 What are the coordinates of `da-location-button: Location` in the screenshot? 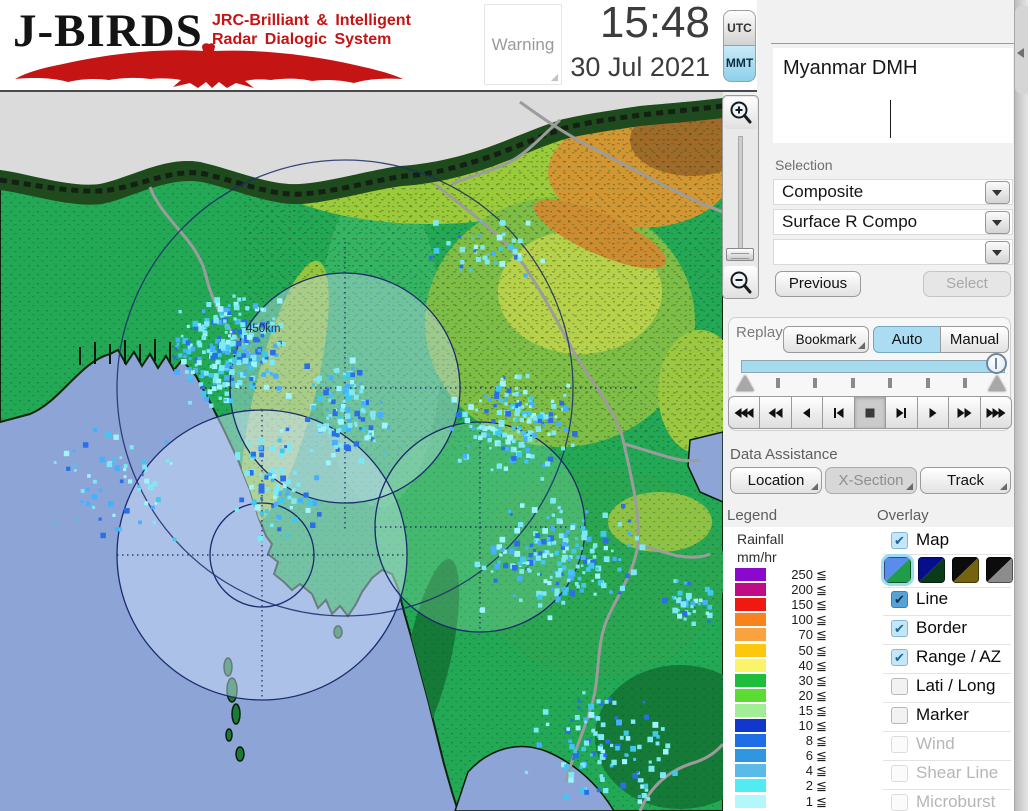 It's located at (776, 480).